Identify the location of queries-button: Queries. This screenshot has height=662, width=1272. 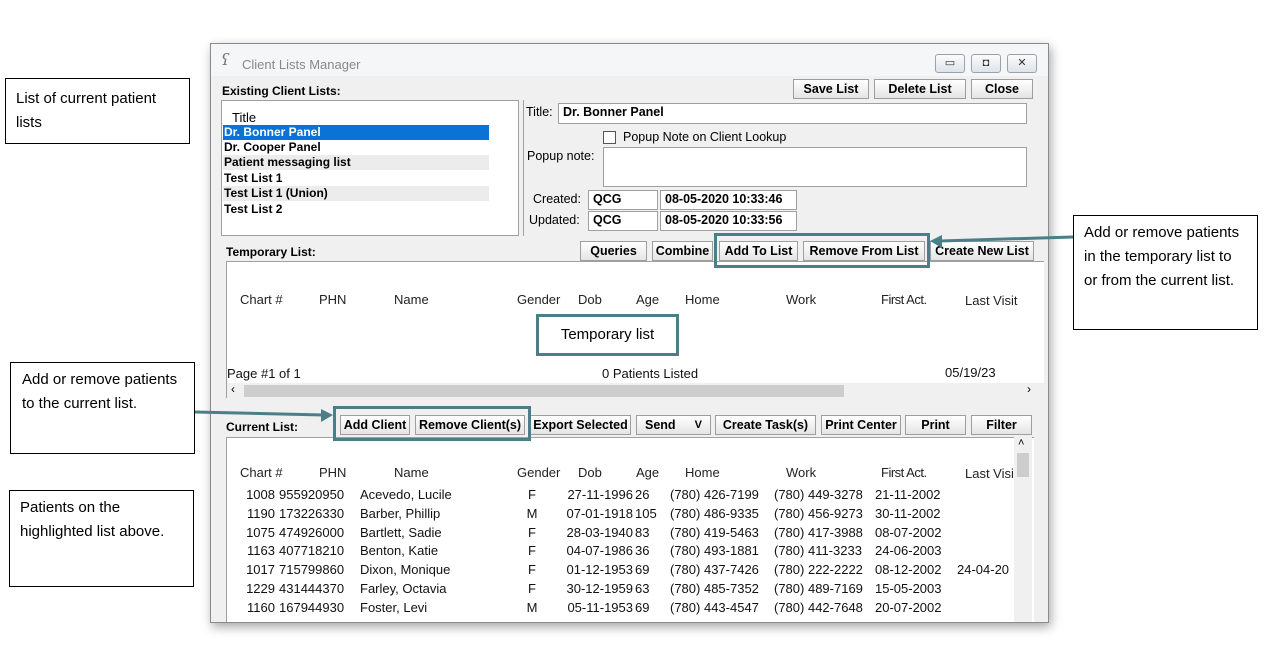
(613, 251).